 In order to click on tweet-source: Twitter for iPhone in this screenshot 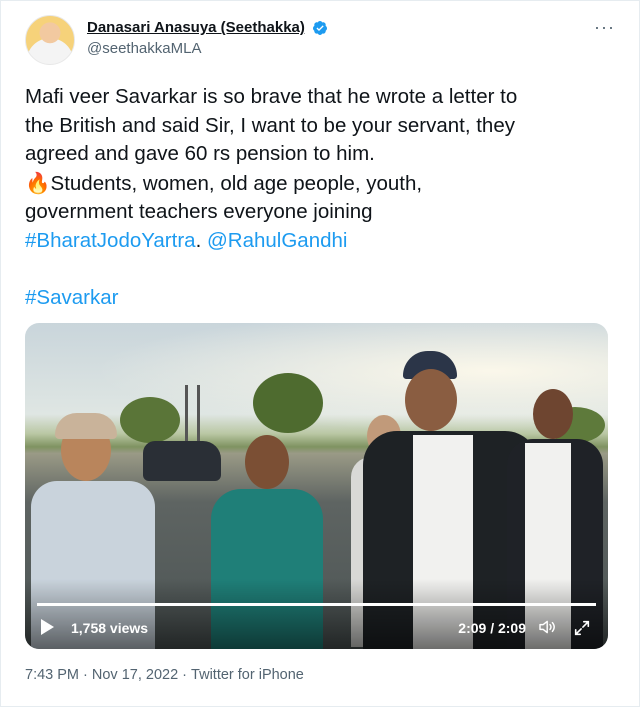, I will do `click(247, 675)`.